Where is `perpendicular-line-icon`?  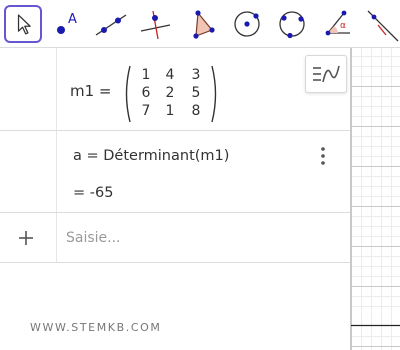 perpendicular-line-icon is located at coordinates (155, 25).